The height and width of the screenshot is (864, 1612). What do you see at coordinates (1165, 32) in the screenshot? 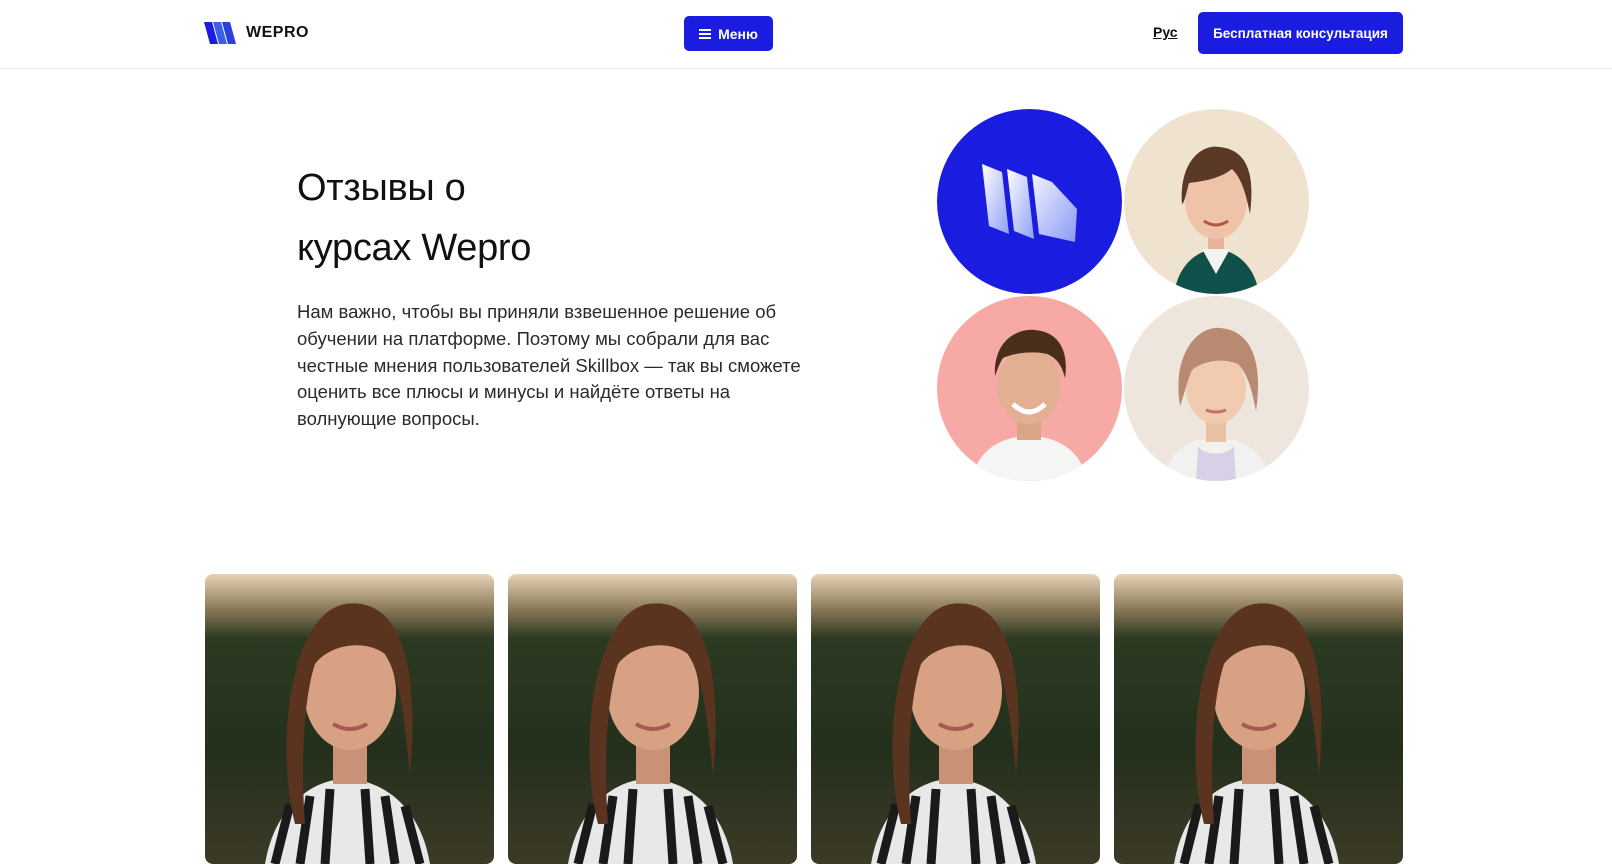
I see `language-switch: Рус` at bounding box center [1165, 32].